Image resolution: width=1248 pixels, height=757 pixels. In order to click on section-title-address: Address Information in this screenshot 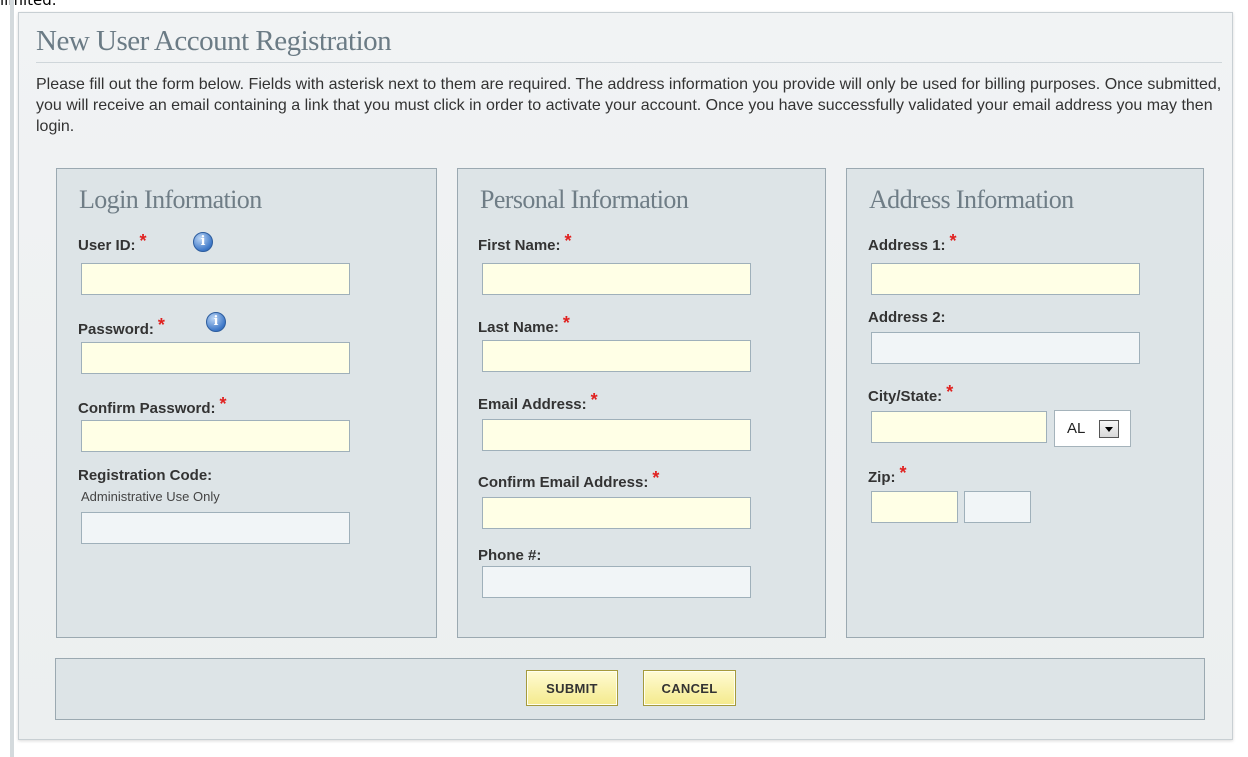, I will do `click(971, 199)`.